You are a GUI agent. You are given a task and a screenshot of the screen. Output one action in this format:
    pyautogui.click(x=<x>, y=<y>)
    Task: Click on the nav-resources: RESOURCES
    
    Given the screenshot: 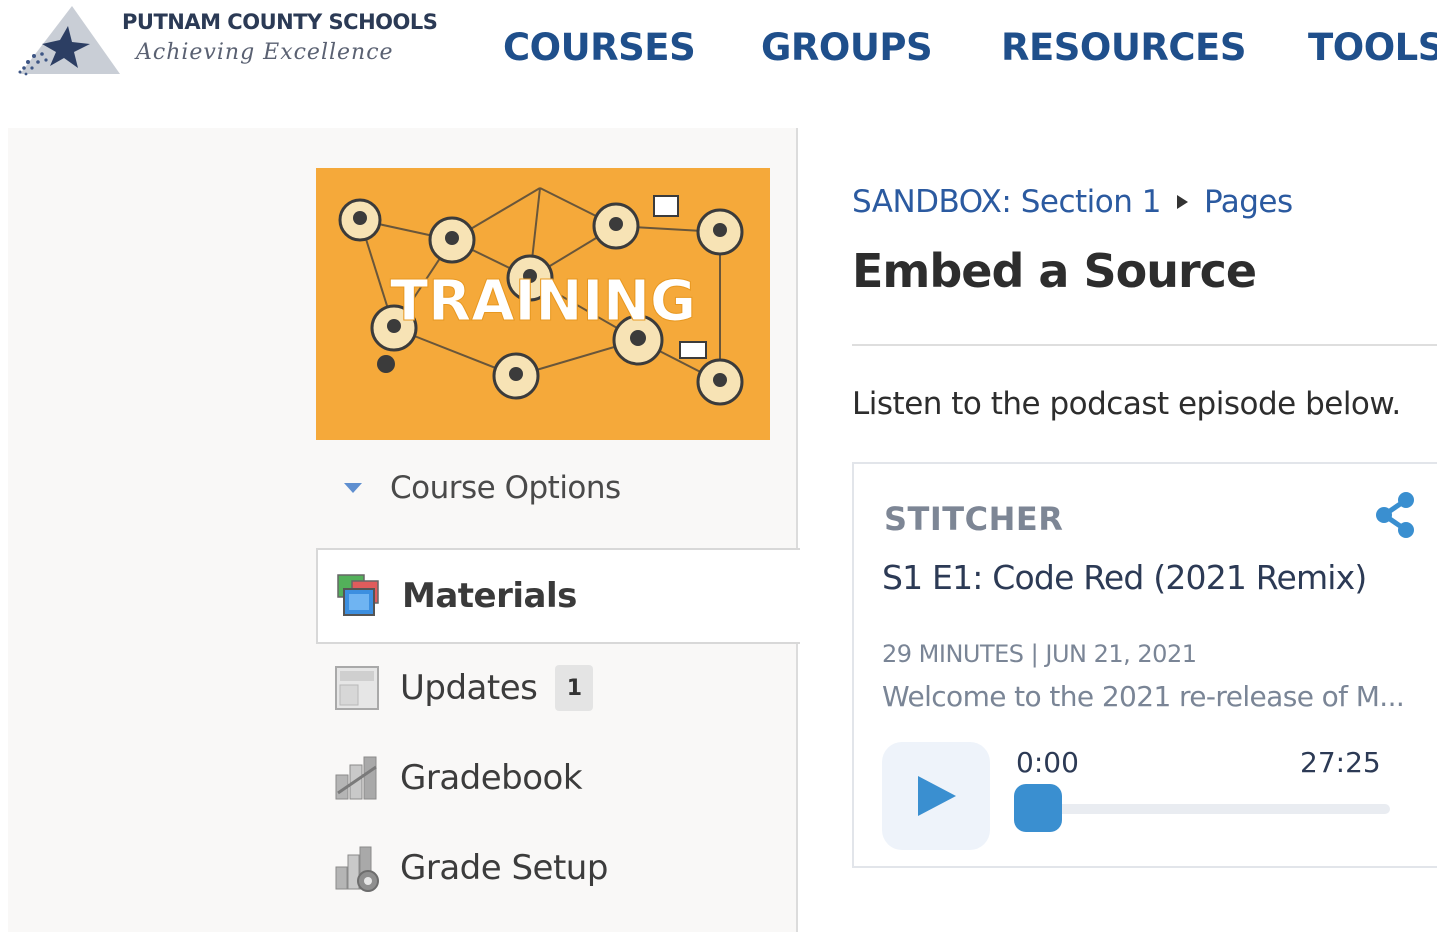 What is the action you would take?
    pyautogui.click(x=1123, y=49)
    